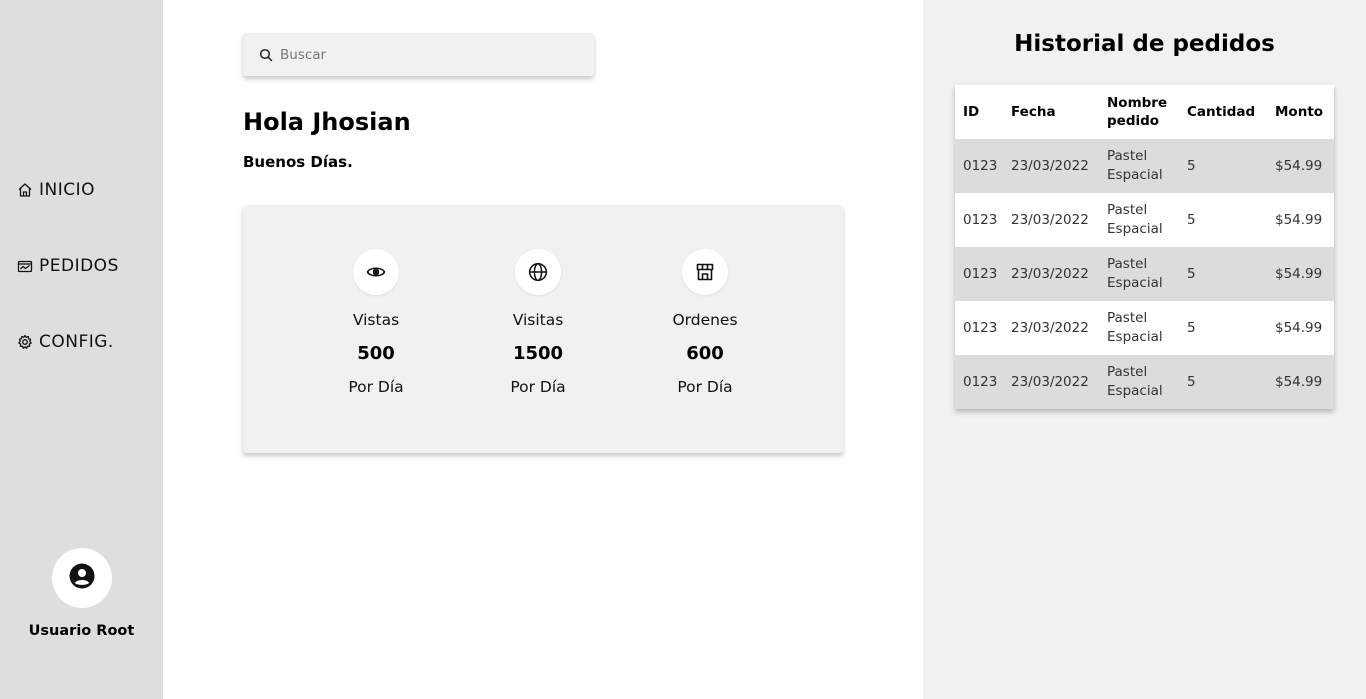  I want to click on stat-value: 500, so click(376, 353).